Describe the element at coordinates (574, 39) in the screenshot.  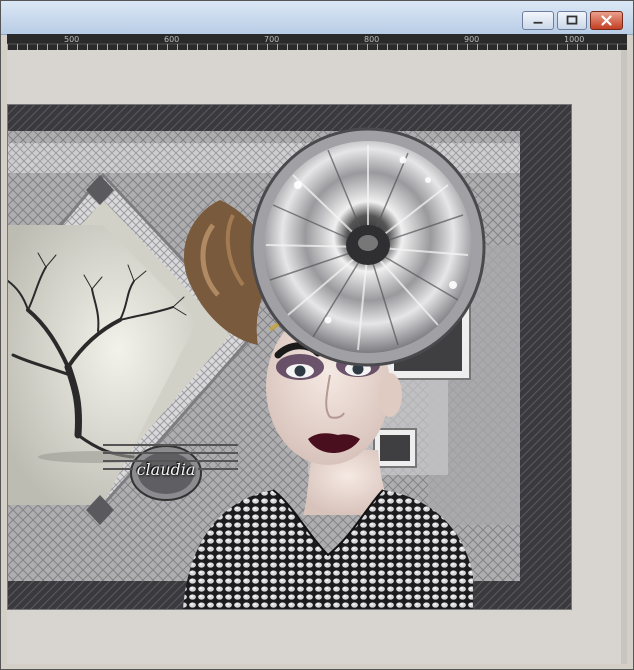
I see `ruler-label-1000: 1000` at that location.